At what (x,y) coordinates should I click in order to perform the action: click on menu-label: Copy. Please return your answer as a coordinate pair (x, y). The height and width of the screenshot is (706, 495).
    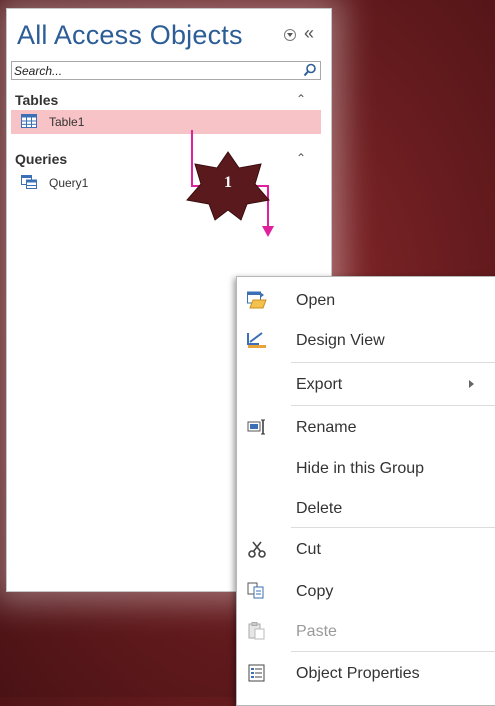
    Looking at the image, I should click on (315, 591).